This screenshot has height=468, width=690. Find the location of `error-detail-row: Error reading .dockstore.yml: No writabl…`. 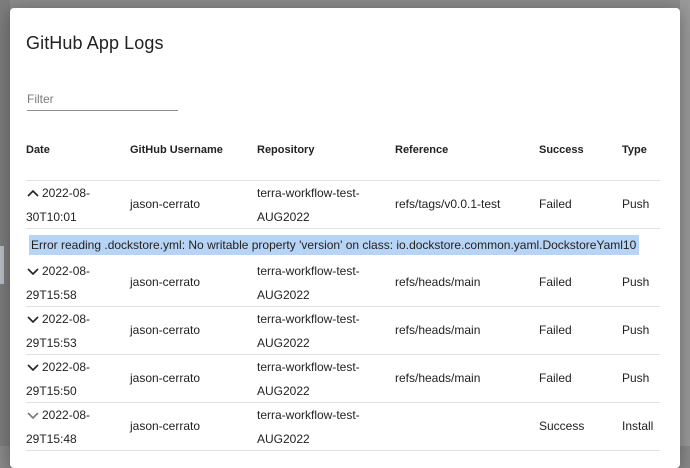

error-detail-row: Error reading .dockstore.yml: No writabl… is located at coordinates (343, 244).